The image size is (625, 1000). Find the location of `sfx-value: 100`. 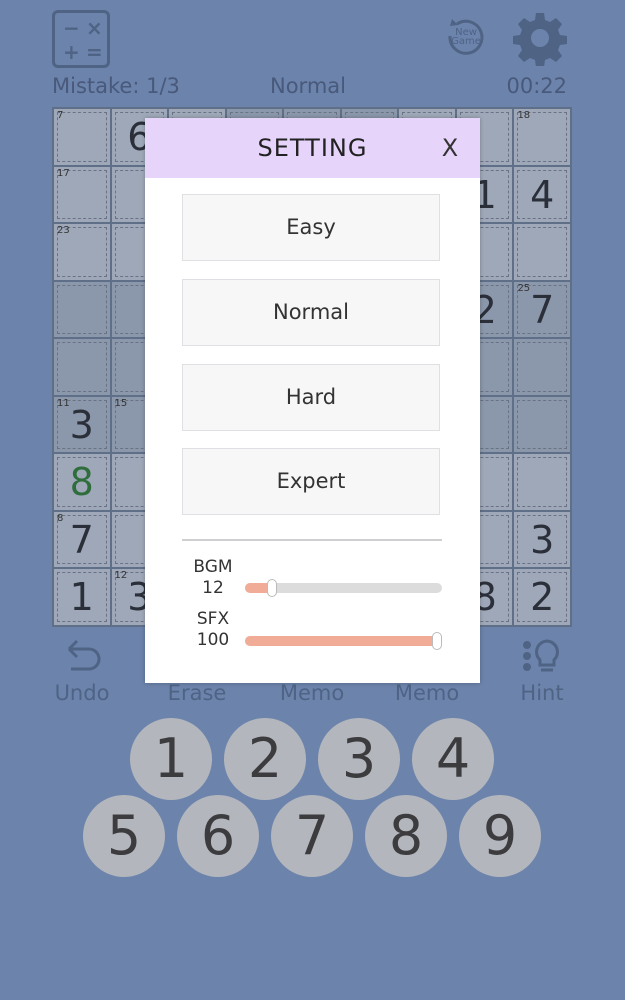

sfx-value: 100 is located at coordinates (213, 640).